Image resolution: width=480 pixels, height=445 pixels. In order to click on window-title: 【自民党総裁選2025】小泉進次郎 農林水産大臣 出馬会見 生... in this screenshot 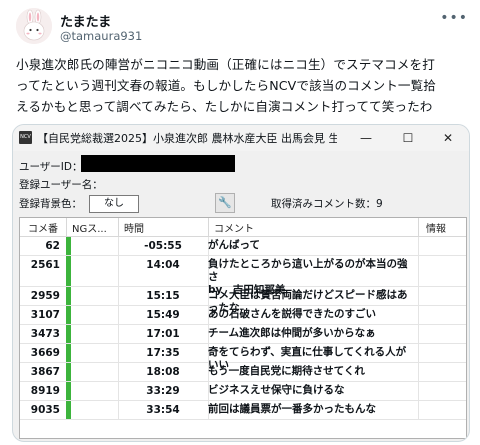, I will do `click(187, 138)`.